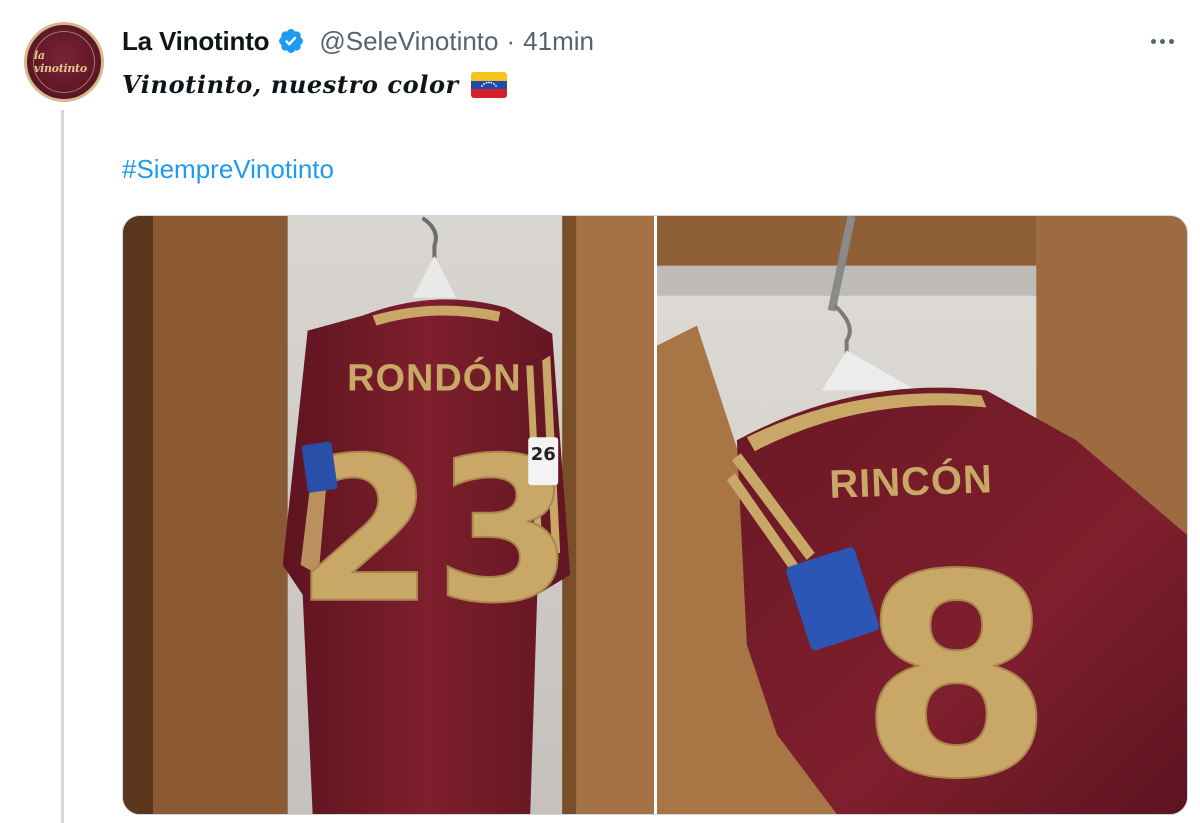  Describe the element at coordinates (290, 84) in the screenshot. I see `tweet-text-content: Vinotinto, nuestro color` at that location.